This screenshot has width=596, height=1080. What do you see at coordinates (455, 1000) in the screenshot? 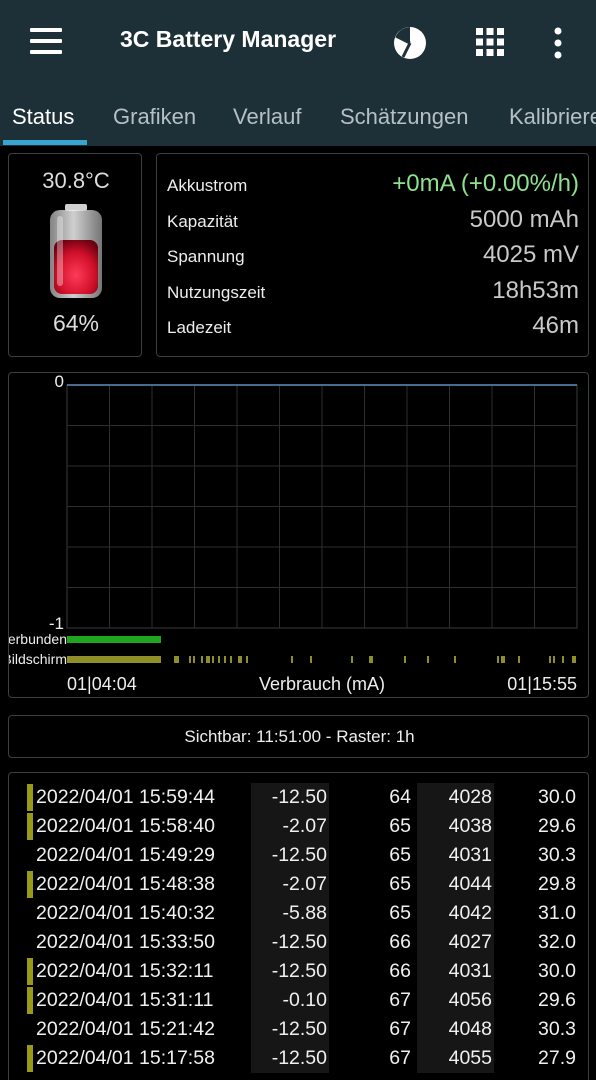
I see `cell-voltage: 4056` at bounding box center [455, 1000].